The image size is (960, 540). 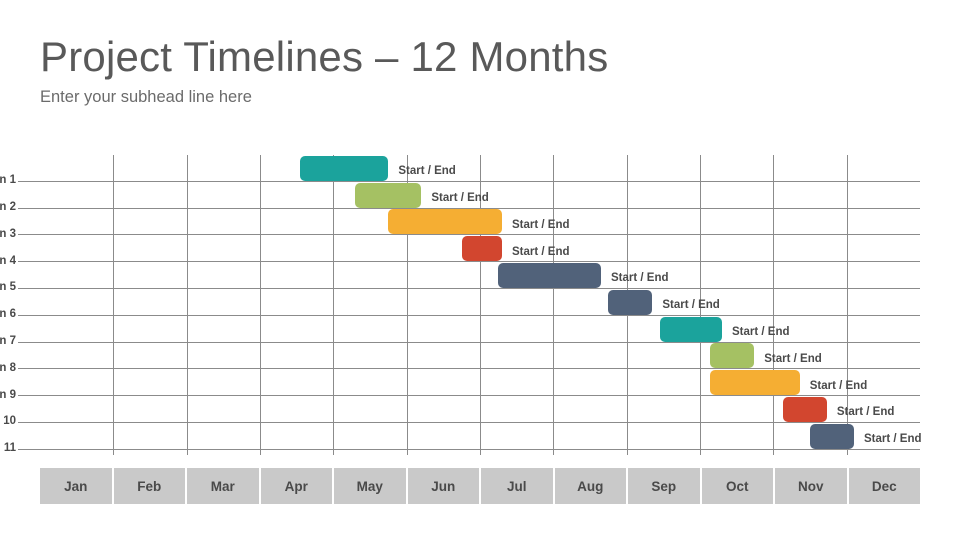 I want to click on month-cell-oct: Oct, so click(x=737, y=486).